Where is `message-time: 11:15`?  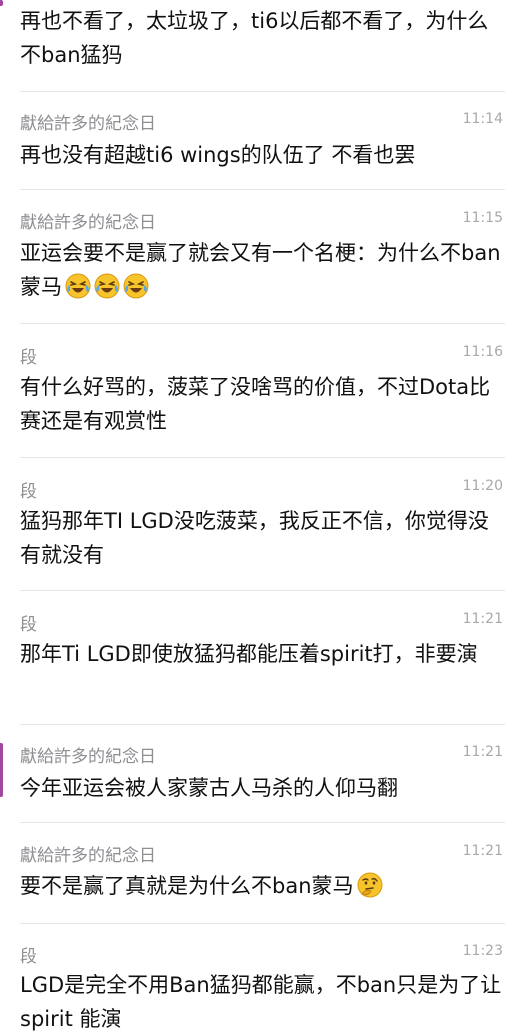
message-time: 11:15 is located at coordinates (482, 218).